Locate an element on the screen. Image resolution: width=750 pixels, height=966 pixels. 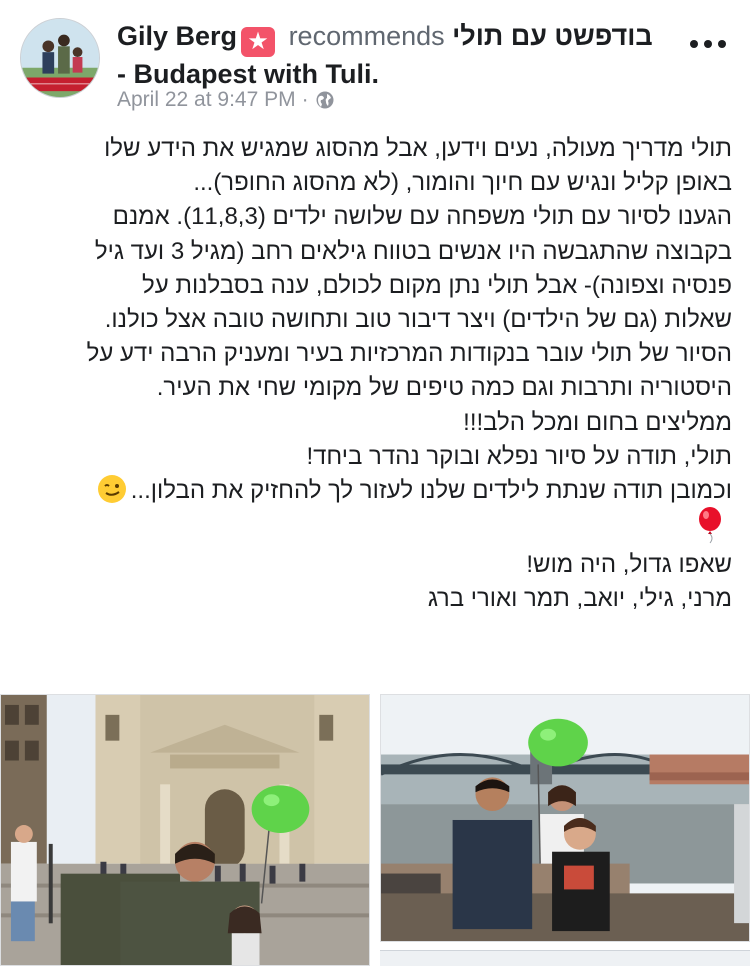
post-photo-basilica is located at coordinates (185, 830).